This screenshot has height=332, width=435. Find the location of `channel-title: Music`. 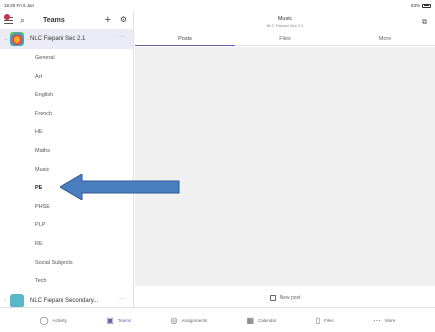

channel-title: Music is located at coordinates (285, 19).